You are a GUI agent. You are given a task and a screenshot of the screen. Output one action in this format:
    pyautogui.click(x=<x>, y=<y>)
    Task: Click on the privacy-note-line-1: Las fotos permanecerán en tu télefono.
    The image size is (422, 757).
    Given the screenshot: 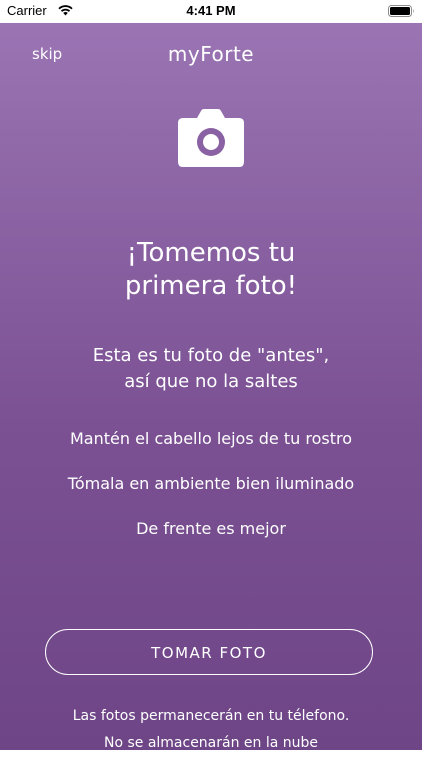 What is the action you would take?
    pyautogui.click(x=211, y=716)
    